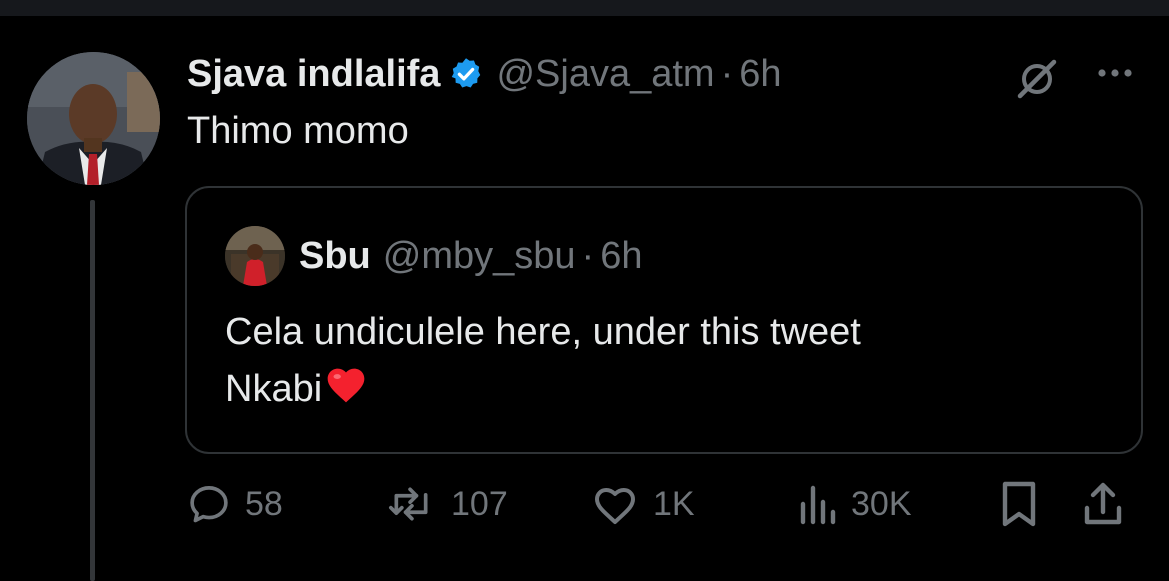  I want to click on reply-count: 58, so click(264, 503).